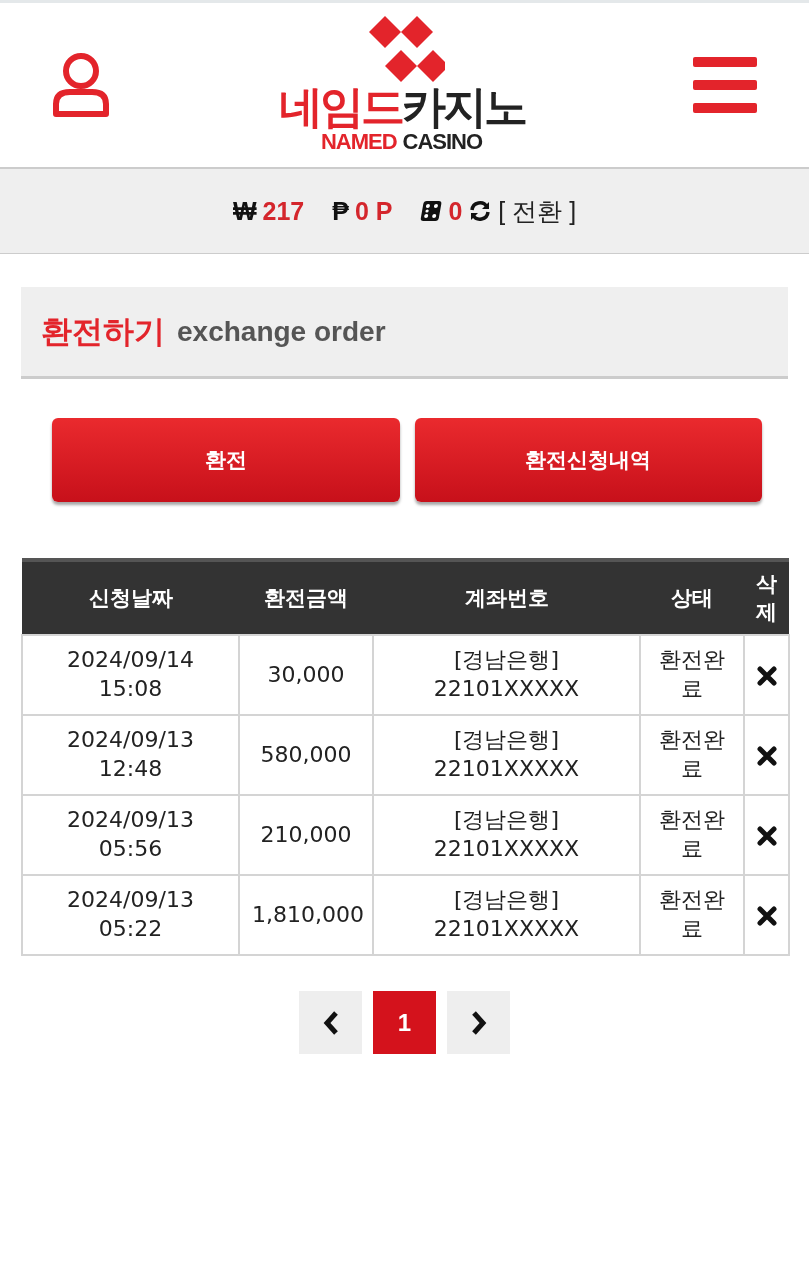 The image size is (809, 1280). I want to click on column-header: 환전금액, so click(306, 597).